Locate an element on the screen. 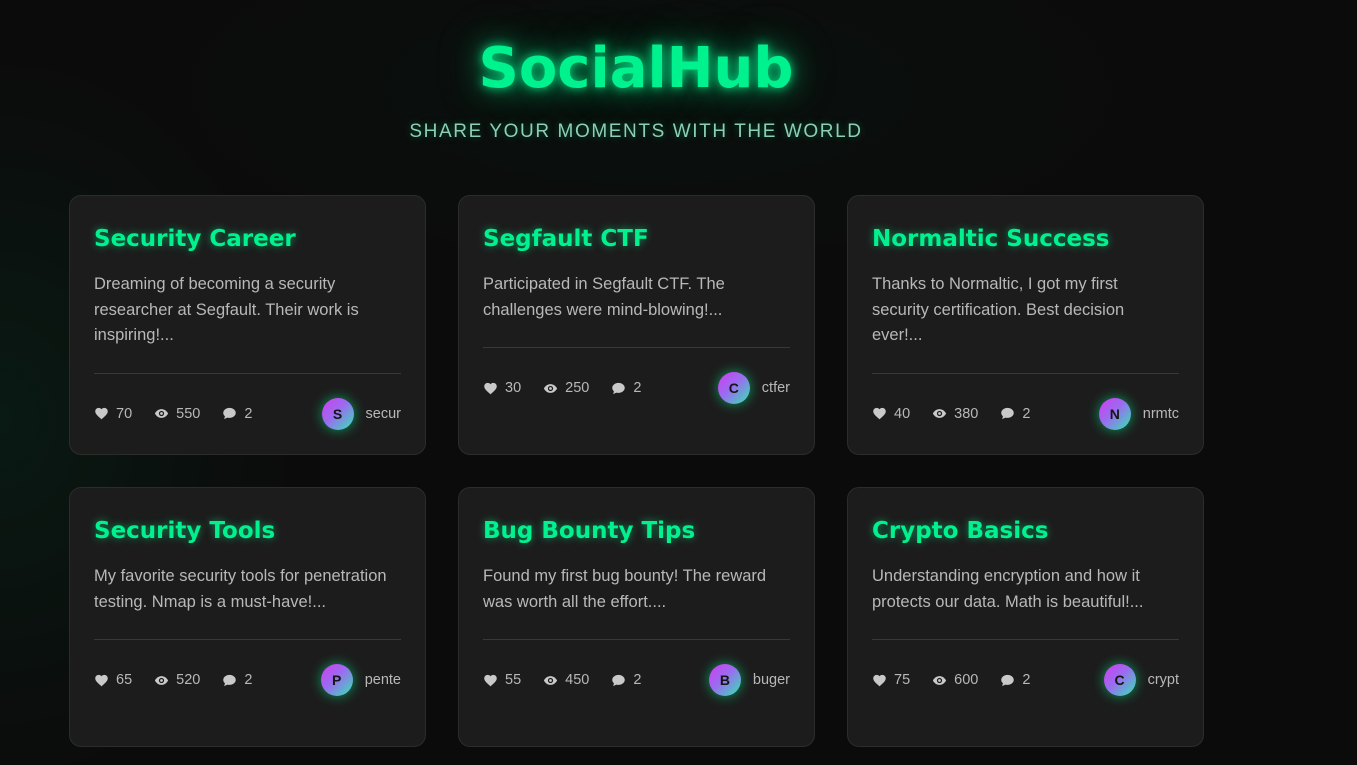  avatar: B is located at coordinates (724, 680).